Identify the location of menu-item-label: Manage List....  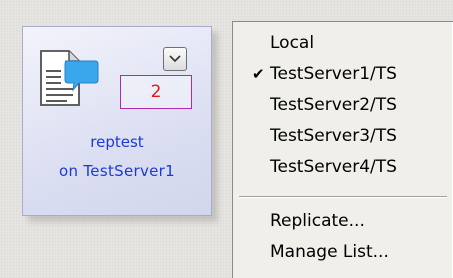
(329, 252).